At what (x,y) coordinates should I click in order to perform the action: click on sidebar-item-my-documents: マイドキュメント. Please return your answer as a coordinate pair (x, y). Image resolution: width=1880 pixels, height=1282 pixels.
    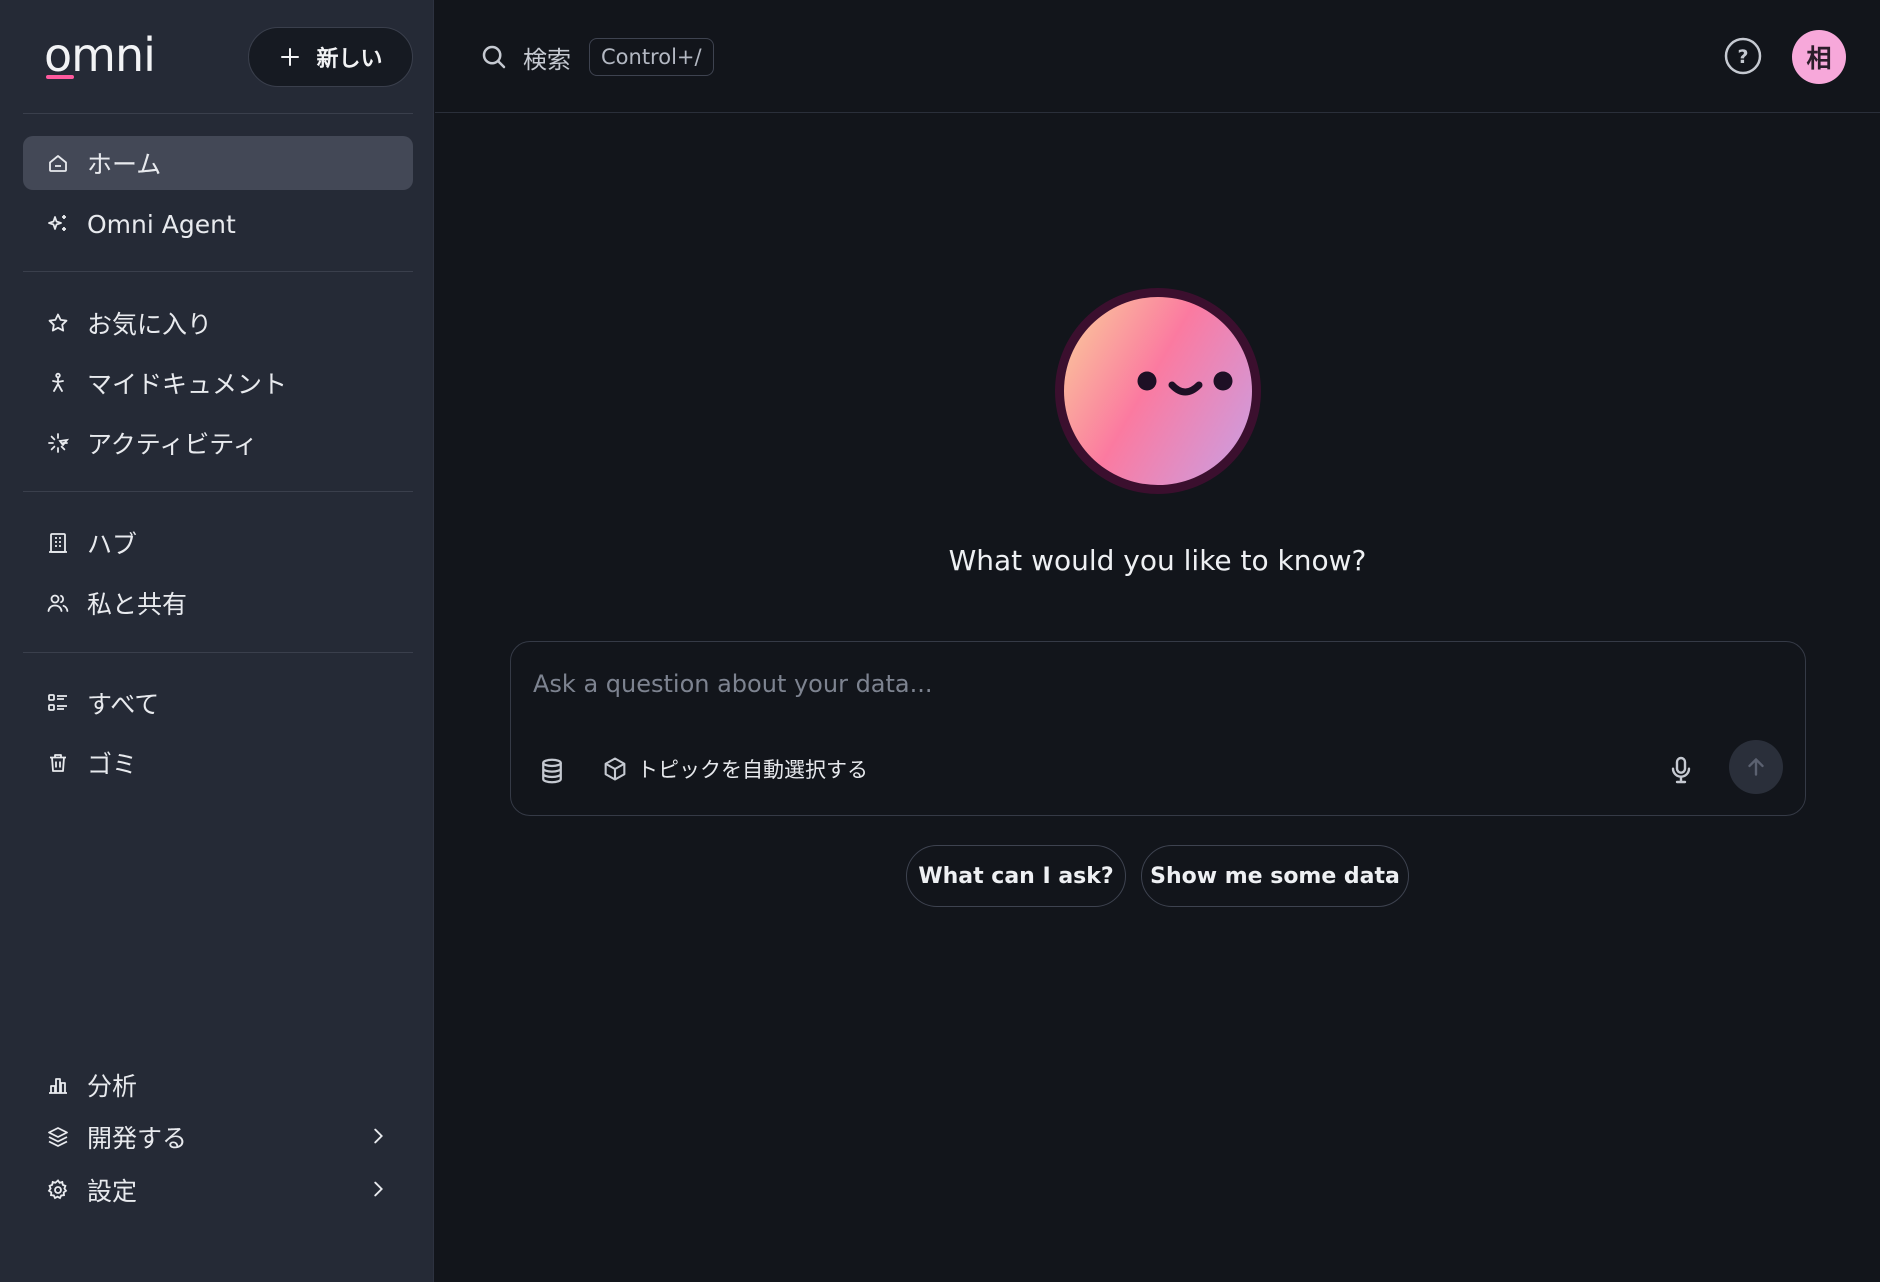
    Looking at the image, I should click on (218, 383).